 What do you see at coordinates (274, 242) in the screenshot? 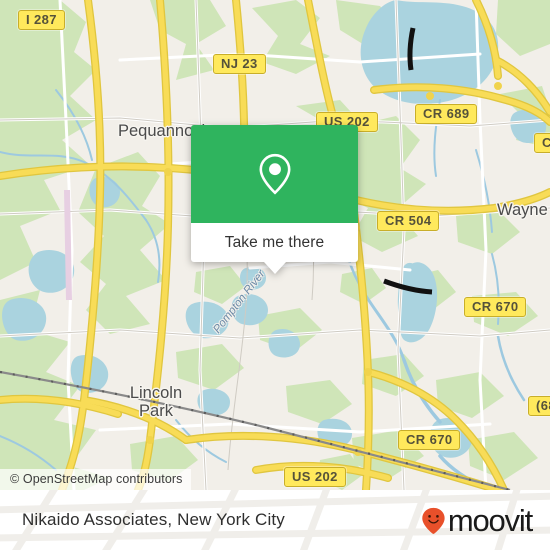
I see `take-me-there-label: Take me there` at bounding box center [274, 242].